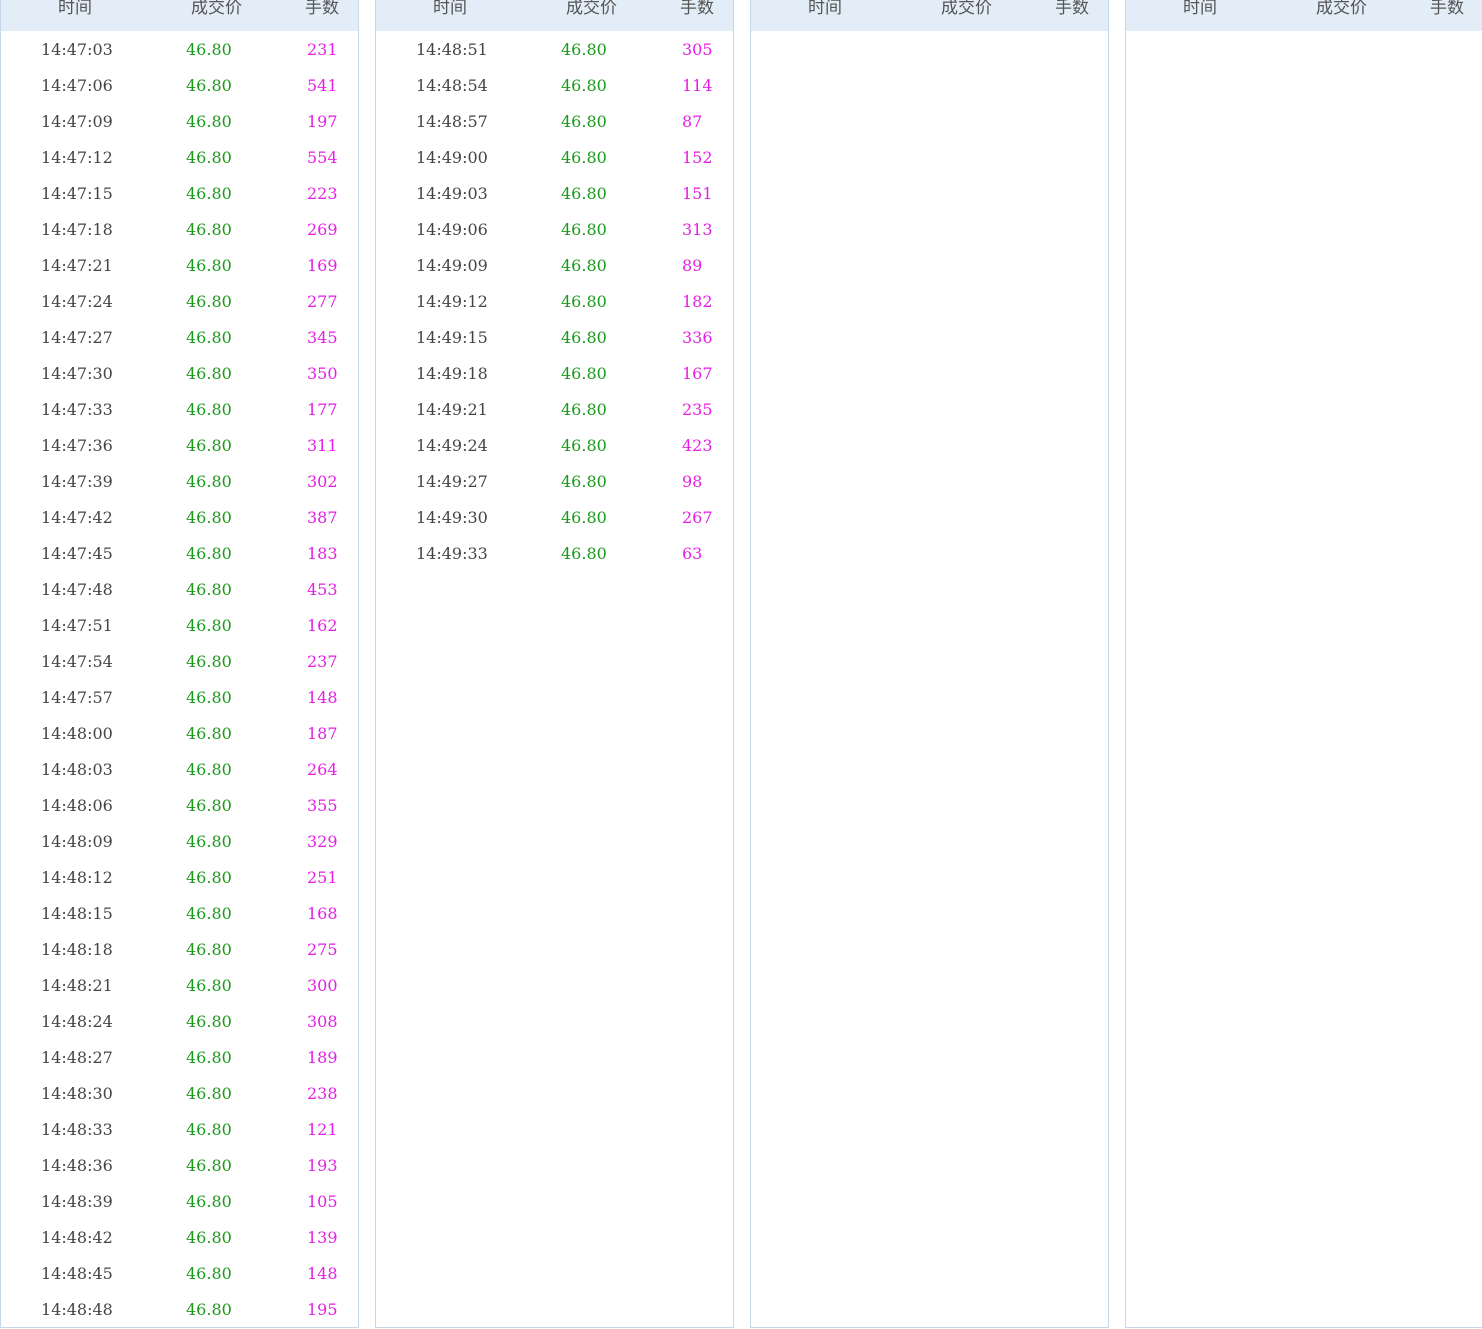  Describe the element at coordinates (452, 553) in the screenshot. I see `trade-time: 14:49:33` at that location.